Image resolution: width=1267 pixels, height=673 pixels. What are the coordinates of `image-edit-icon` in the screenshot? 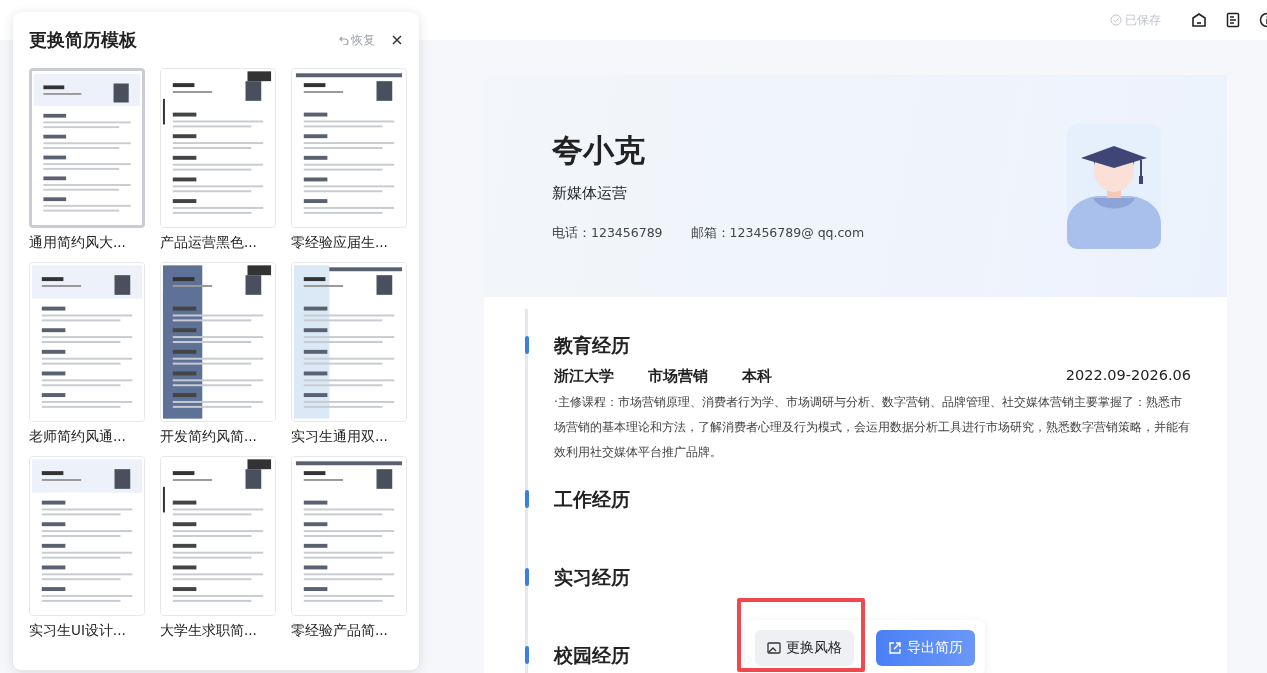 It's located at (774, 648).